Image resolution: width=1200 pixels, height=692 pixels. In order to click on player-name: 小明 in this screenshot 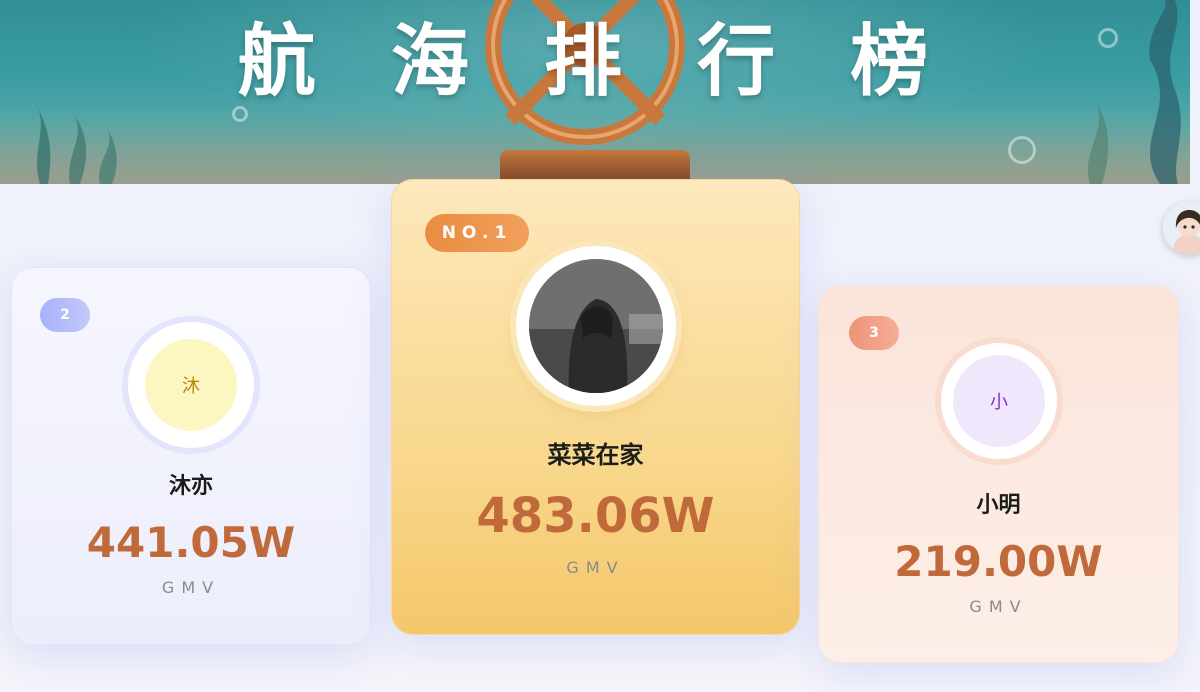, I will do `click(998, 505)`.